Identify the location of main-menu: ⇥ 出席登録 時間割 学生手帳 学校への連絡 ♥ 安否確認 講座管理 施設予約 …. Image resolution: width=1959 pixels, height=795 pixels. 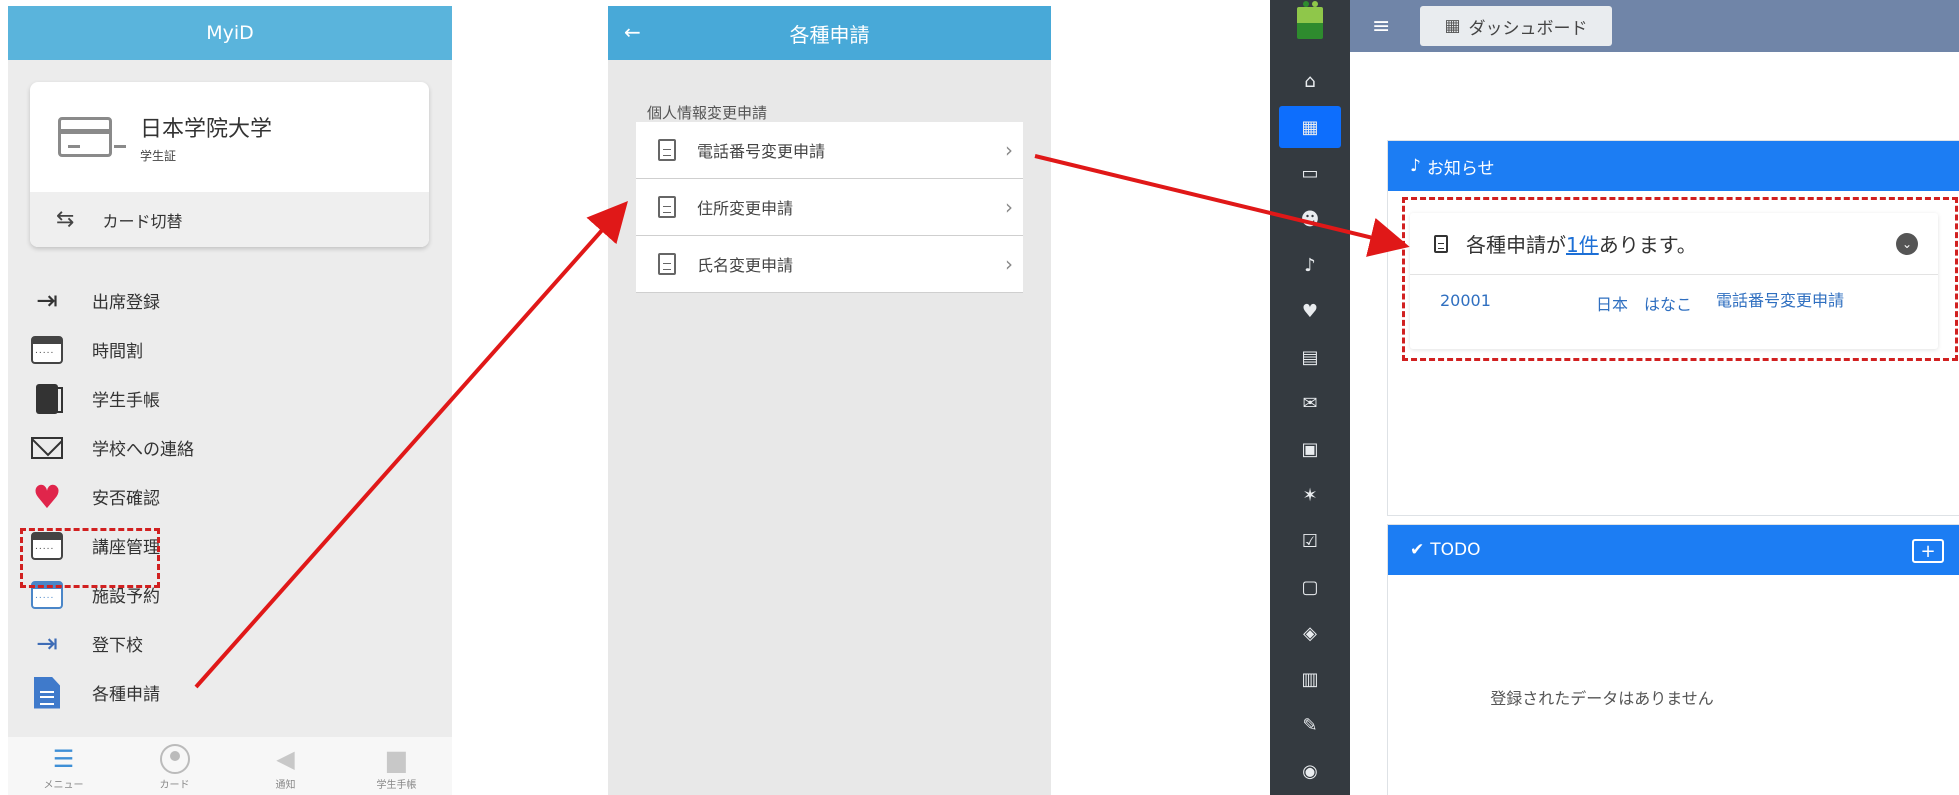
(112, 496).